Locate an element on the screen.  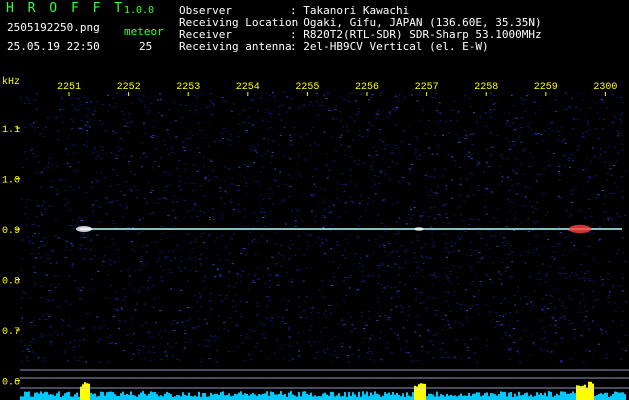
freq-tick-label: 1.0 is located at coordinates (11, 181).